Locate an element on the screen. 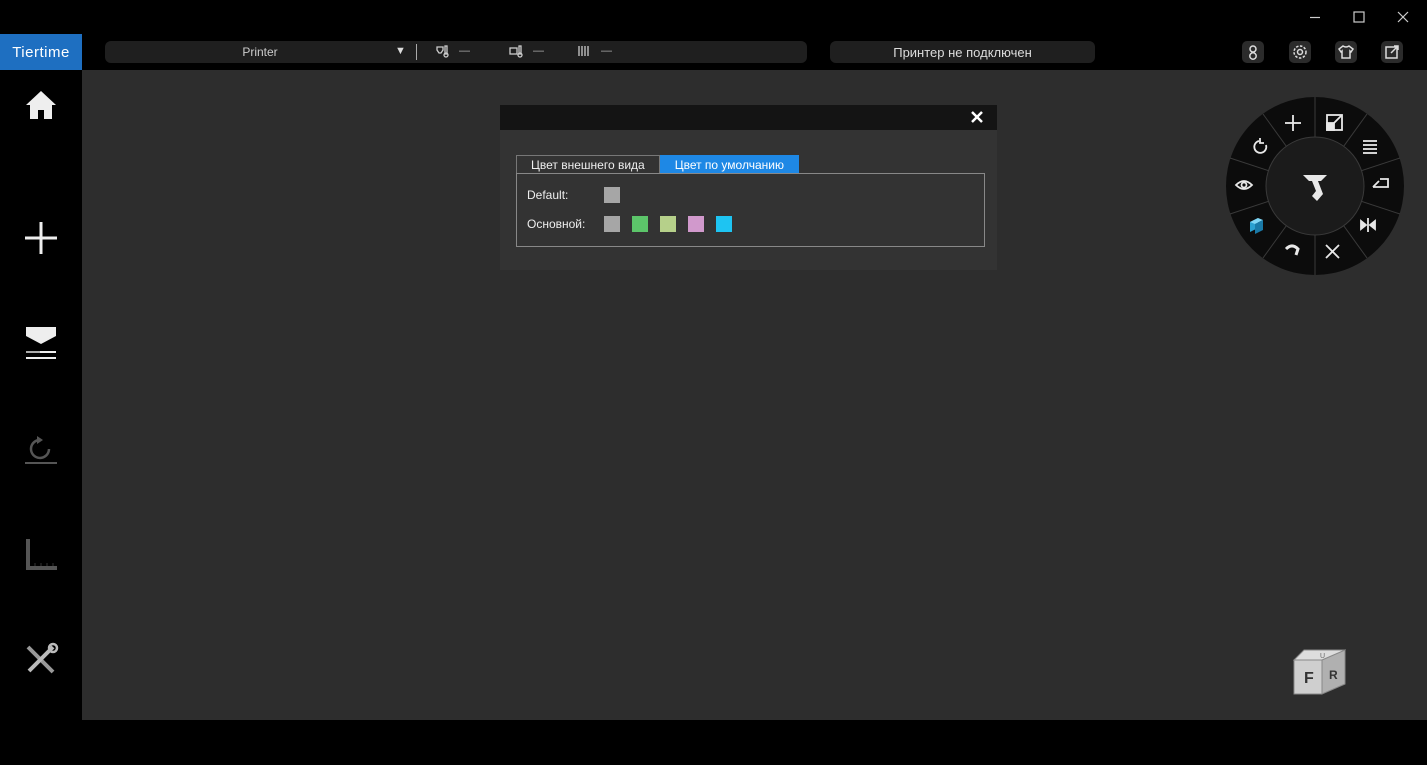 Image resolution: width=1427 pixels, height=765 pixels. sidebar-item-home is located at coordinates (41, 105).